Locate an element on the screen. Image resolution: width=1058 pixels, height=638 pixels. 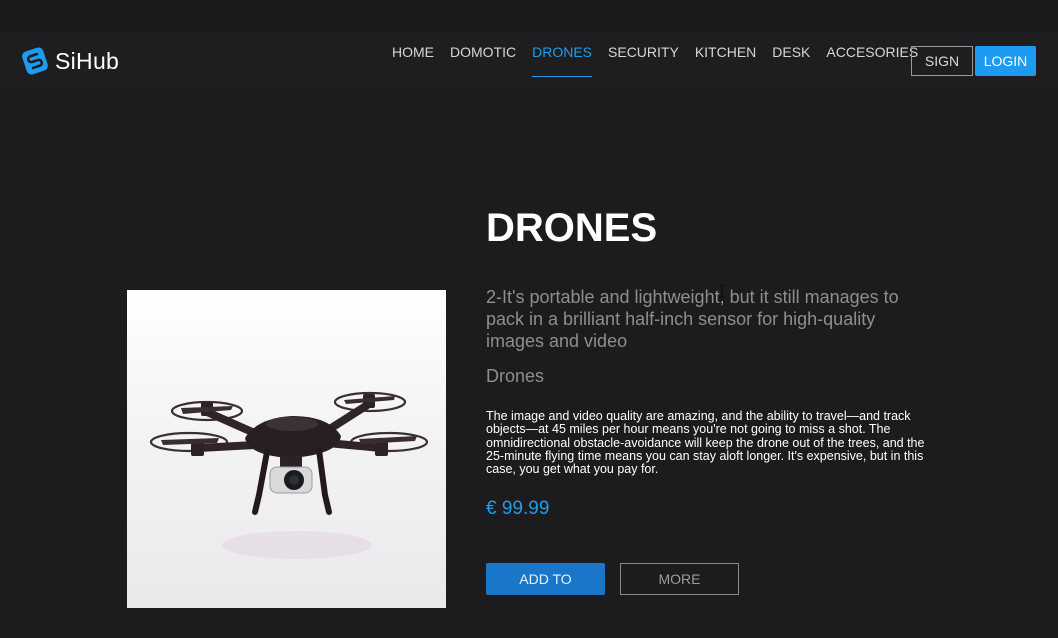
drone-illustration is located at coordinates (289, 475).